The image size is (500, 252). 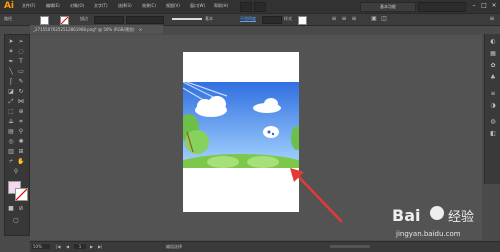 What do you see at coordinates (484, 6) in the screenshot?
I see `maximize-button: □` at bounding box center [484, 6].